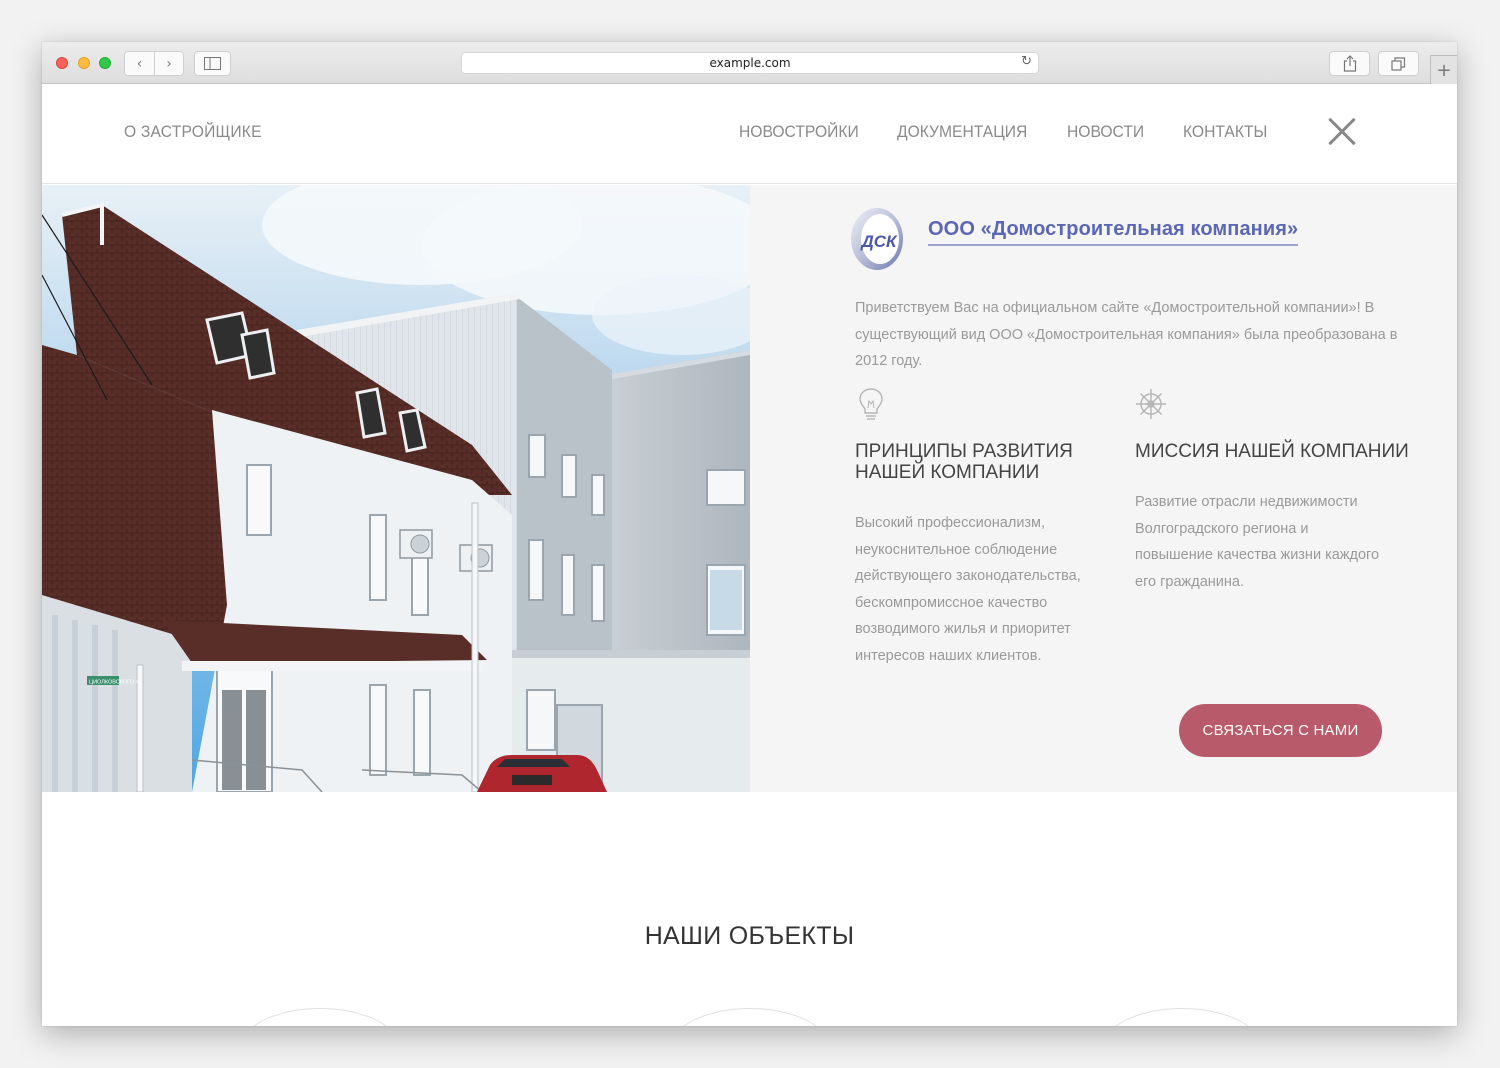 The width and height of the screenshot is (1500, 1068). What do you see at coordinates (62, 63) in the screenshot?
I see `close-window-button` at bounding box center [62, 63].